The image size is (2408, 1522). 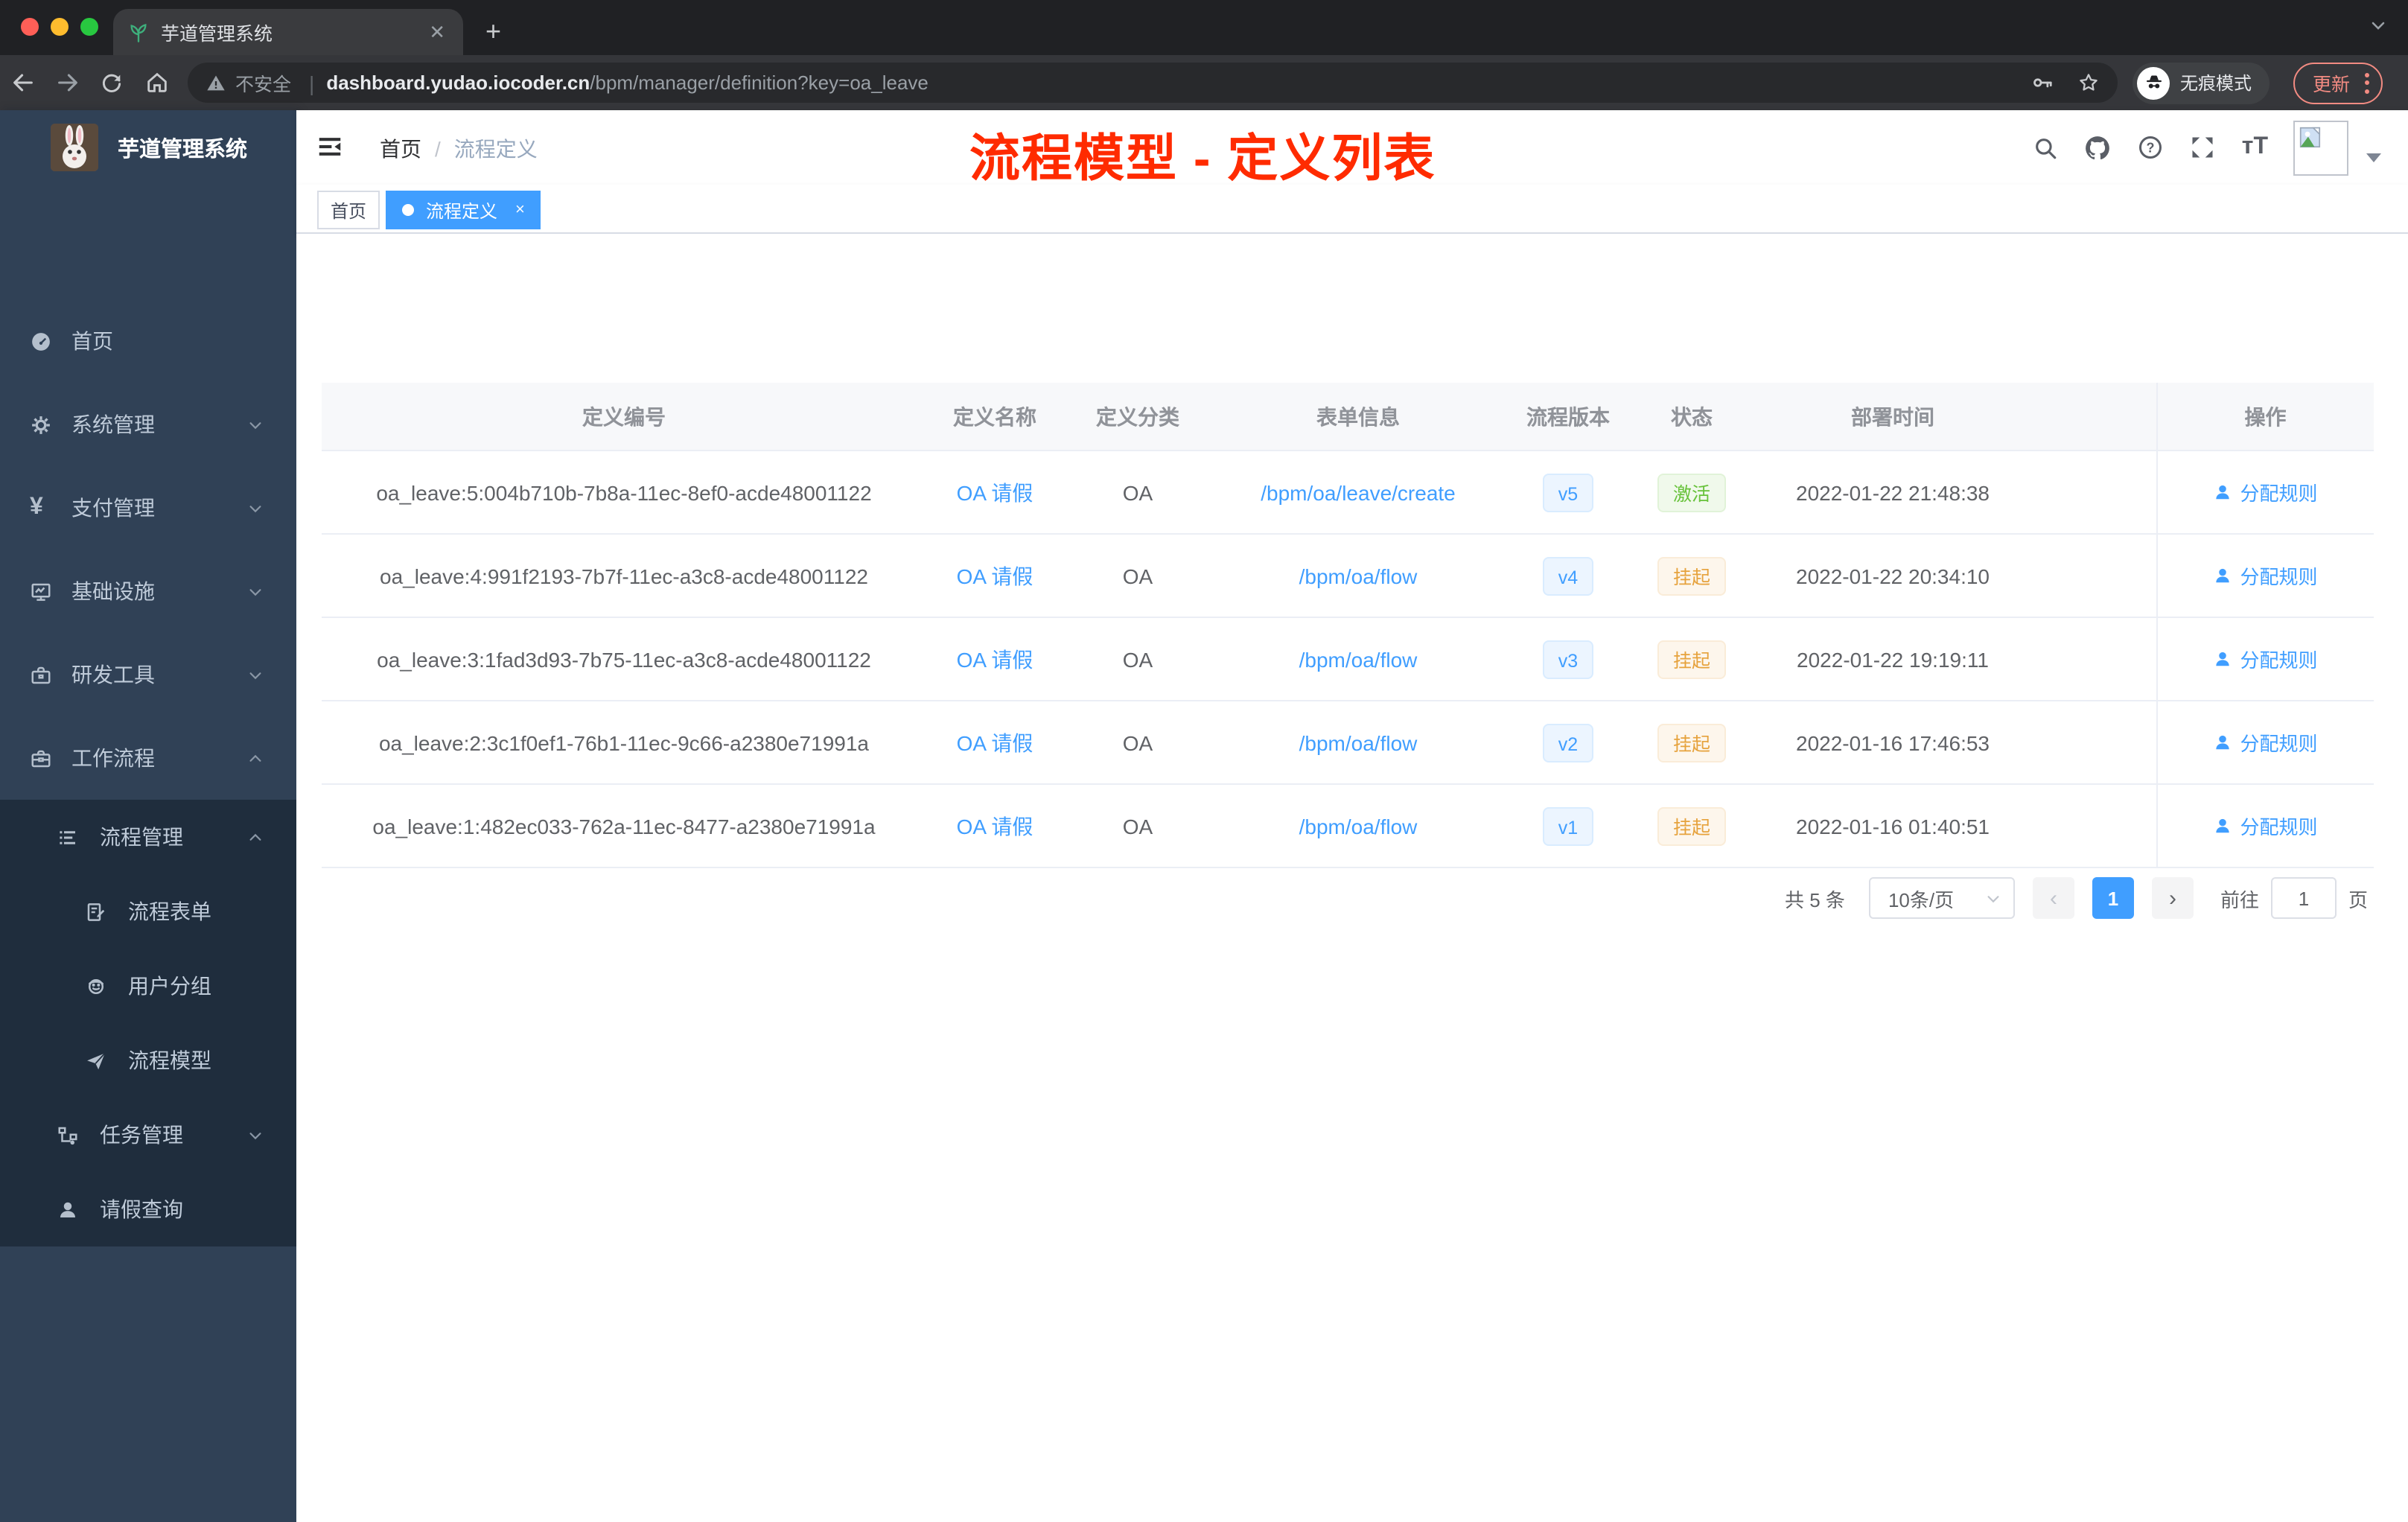 What do you see at coordinates (1358, 417) in the screenshot?
I see `col-header-form: 表单信息` at bounding box center [1358, 417].